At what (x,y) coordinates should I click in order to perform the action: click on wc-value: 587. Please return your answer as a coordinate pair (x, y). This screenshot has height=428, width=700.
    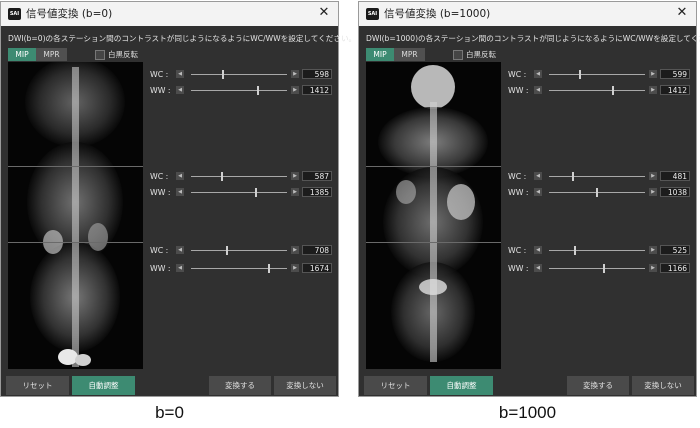
    Looking at the image, I should click on (317, 176).